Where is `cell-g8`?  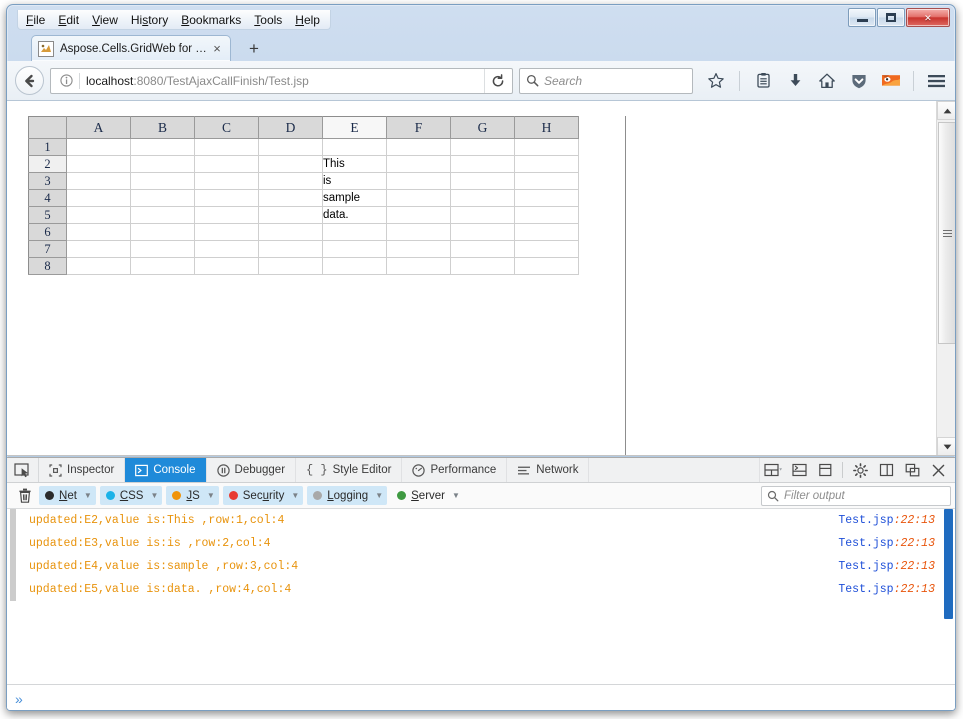 cell-g8 is located at coordinates (482, 266).